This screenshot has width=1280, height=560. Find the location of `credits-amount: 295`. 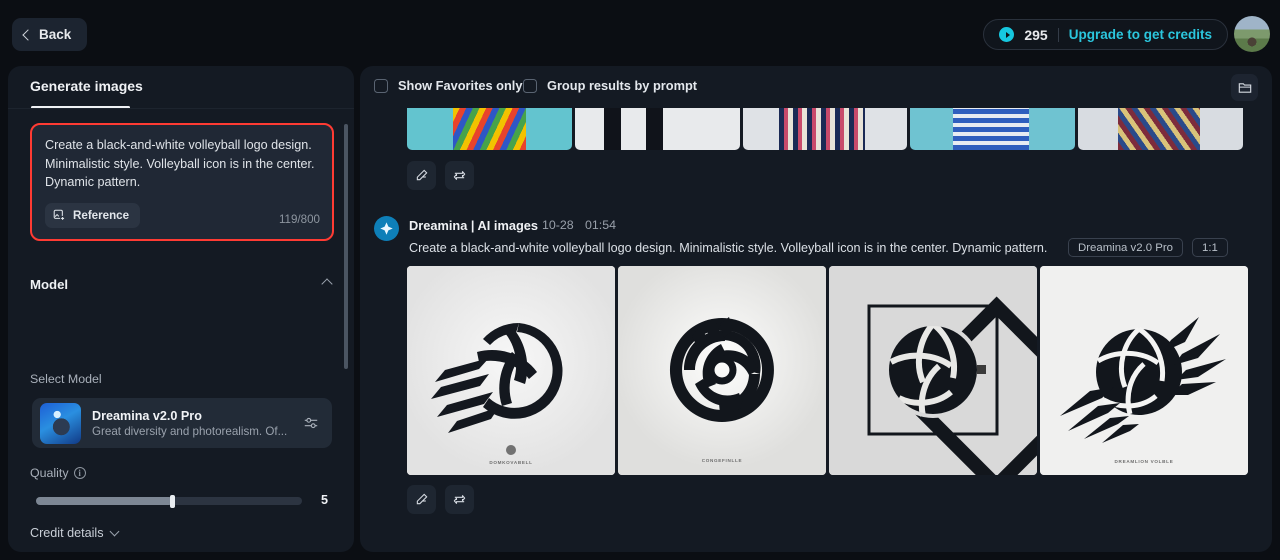

credits-amount: 295 is located at coordinates (1036, 34).